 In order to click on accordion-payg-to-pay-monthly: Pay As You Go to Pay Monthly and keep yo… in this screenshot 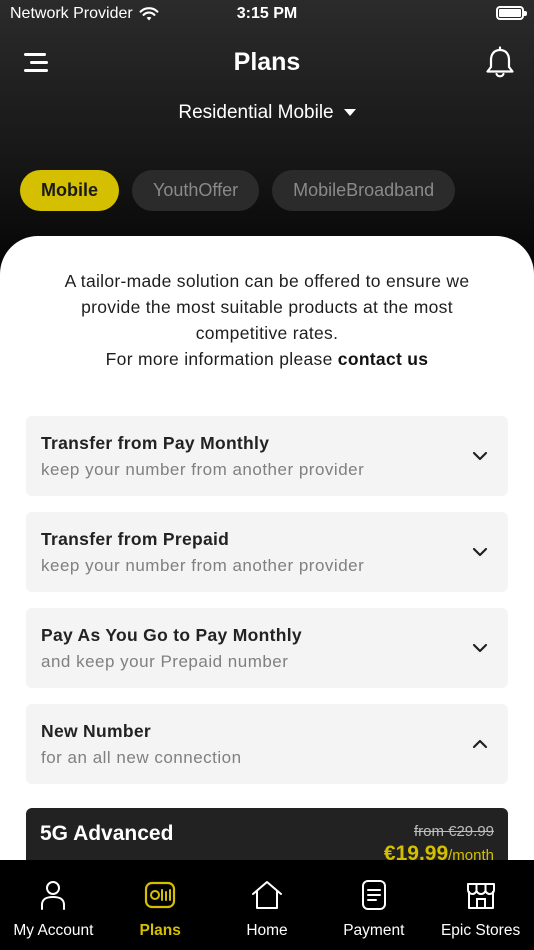, I will do `click(267, 648)`.